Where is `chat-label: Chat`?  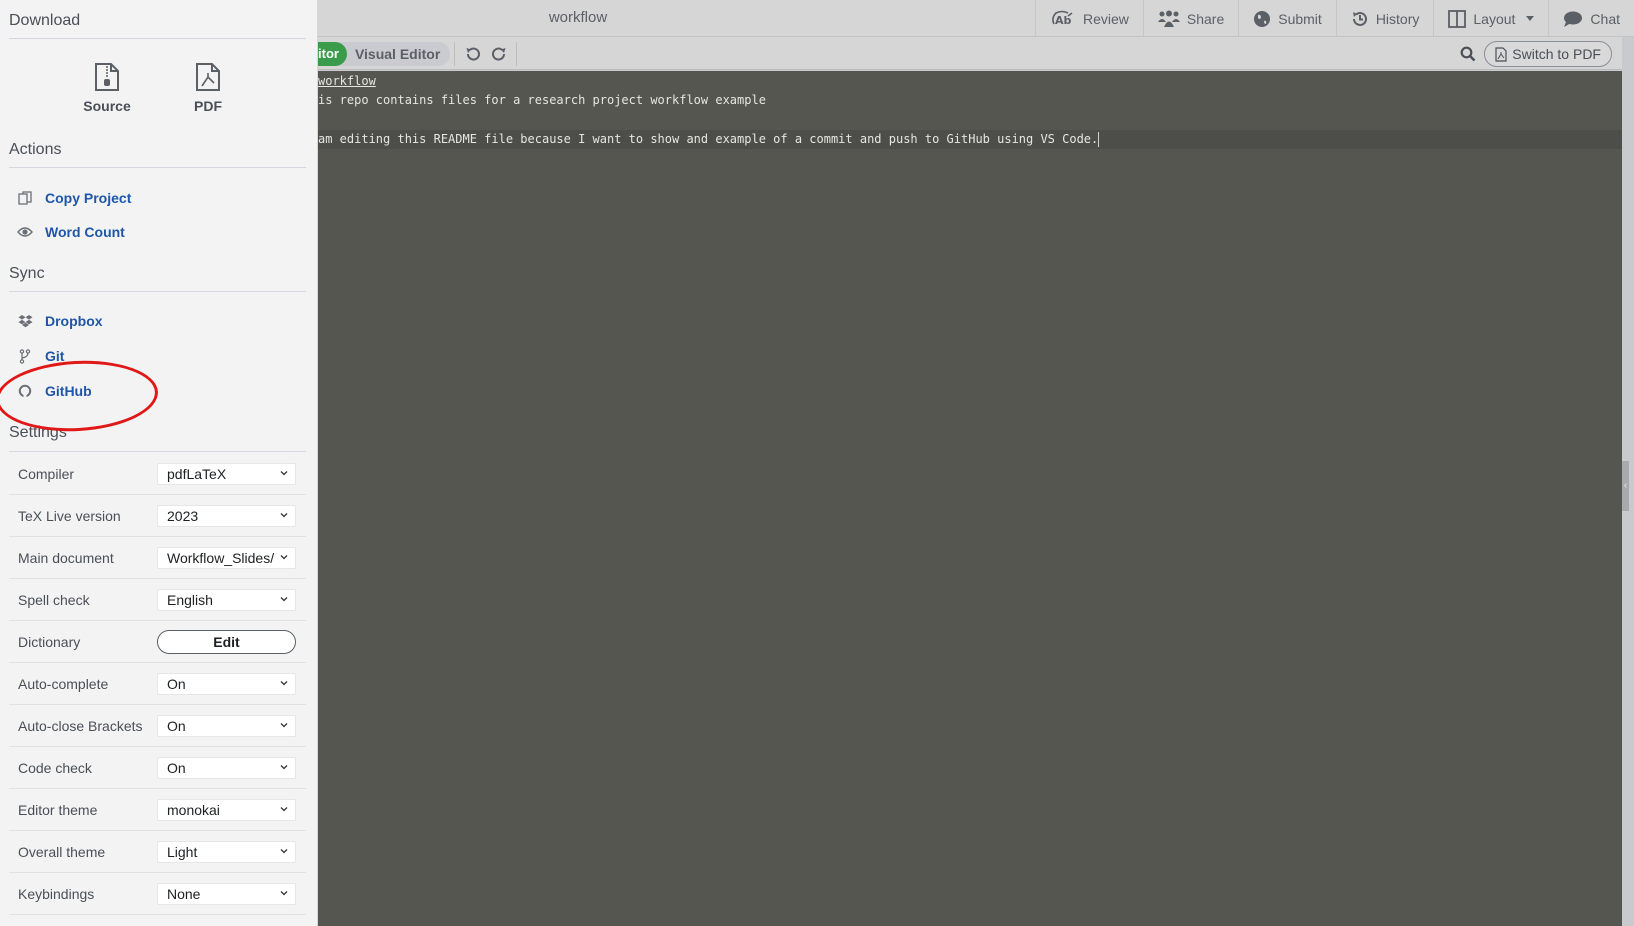 chat-label: Chat is located at coordinates (1605, 18).